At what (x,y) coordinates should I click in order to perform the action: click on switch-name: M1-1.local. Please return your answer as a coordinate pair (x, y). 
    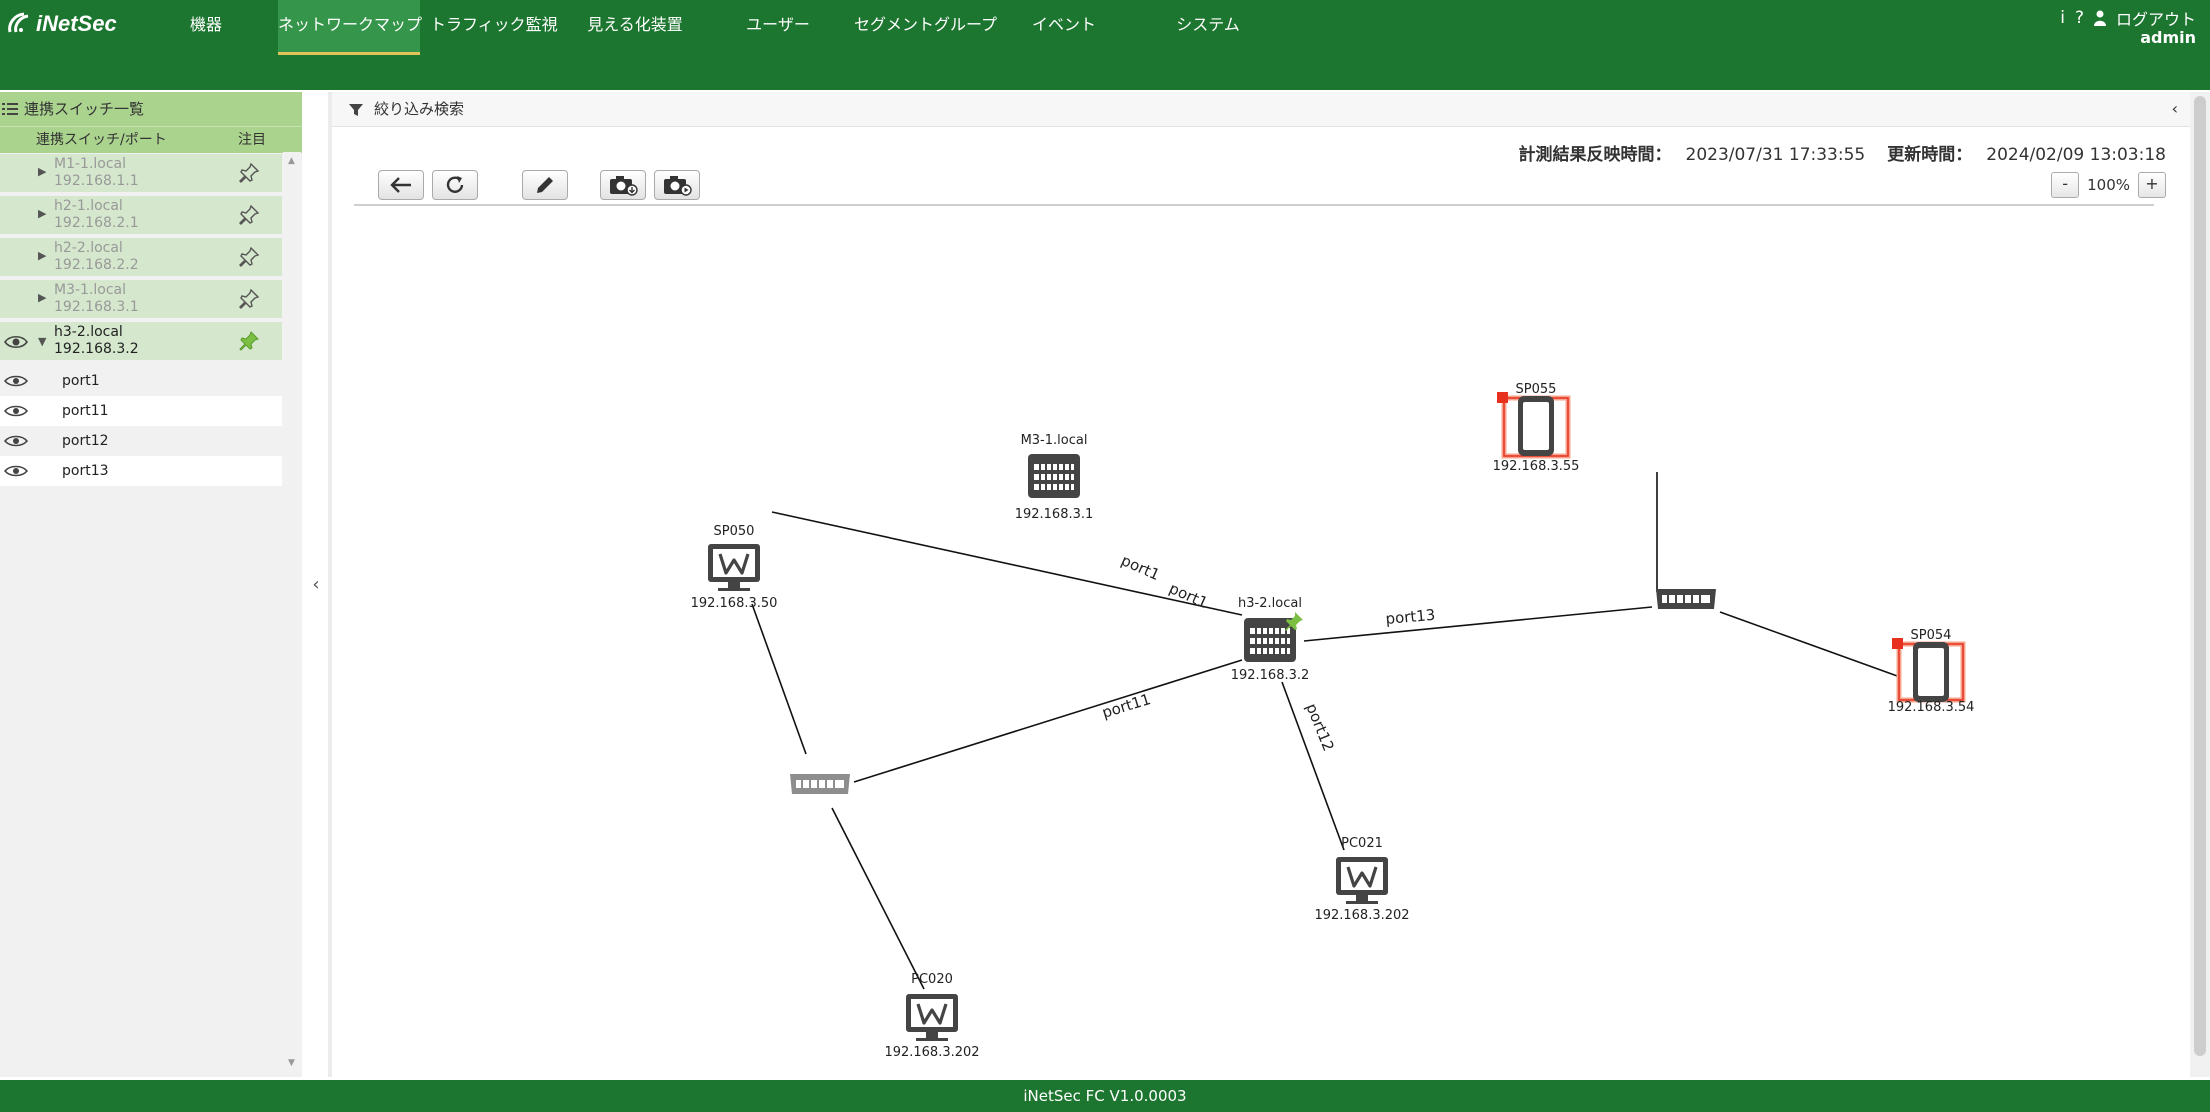
    Looking at the image, I should click on (90, 164).